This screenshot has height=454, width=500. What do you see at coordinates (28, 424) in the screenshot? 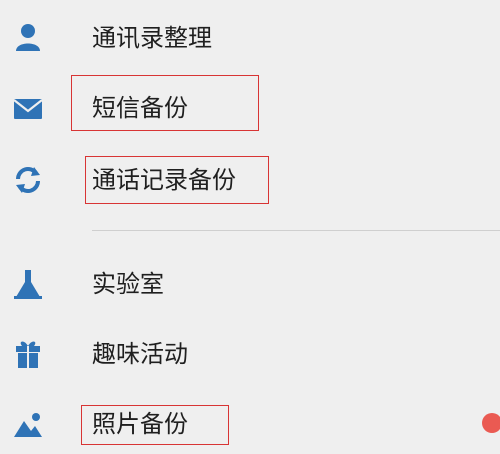
I see `photo-icon` at bounding box center [28, 424].